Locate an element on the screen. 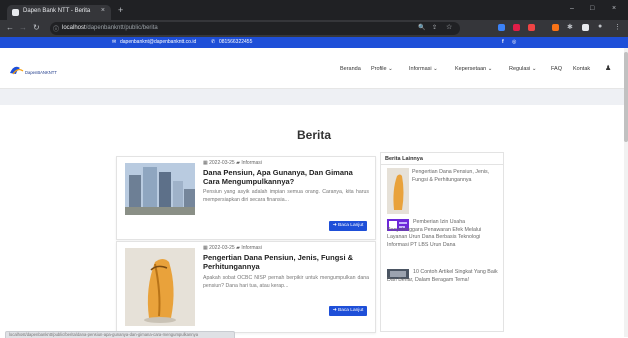 This screenshot has height=338, width=628. url-path: /dapenbankntt/public/berita is located at coordinates (121, 28).